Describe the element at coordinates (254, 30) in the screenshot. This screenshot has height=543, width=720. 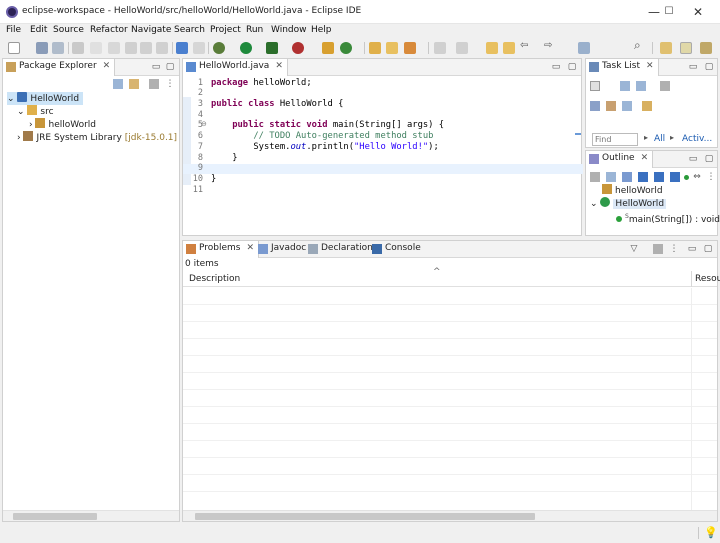
I see `menu-run: Run` at that location.